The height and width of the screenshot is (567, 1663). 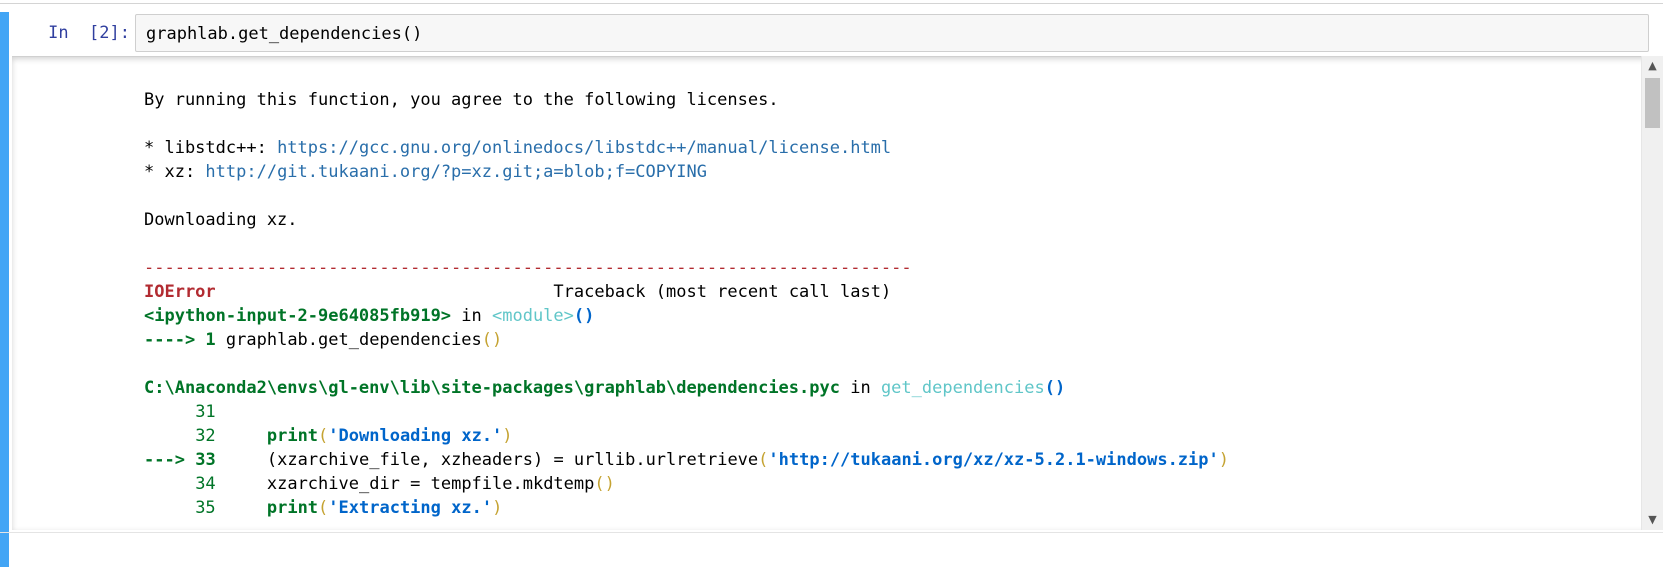 What do you see at coordinates (1652, 293) in the screenshot?
I see `output-scrollbar: ▲ ▼` at bounding box center [1652, 293].